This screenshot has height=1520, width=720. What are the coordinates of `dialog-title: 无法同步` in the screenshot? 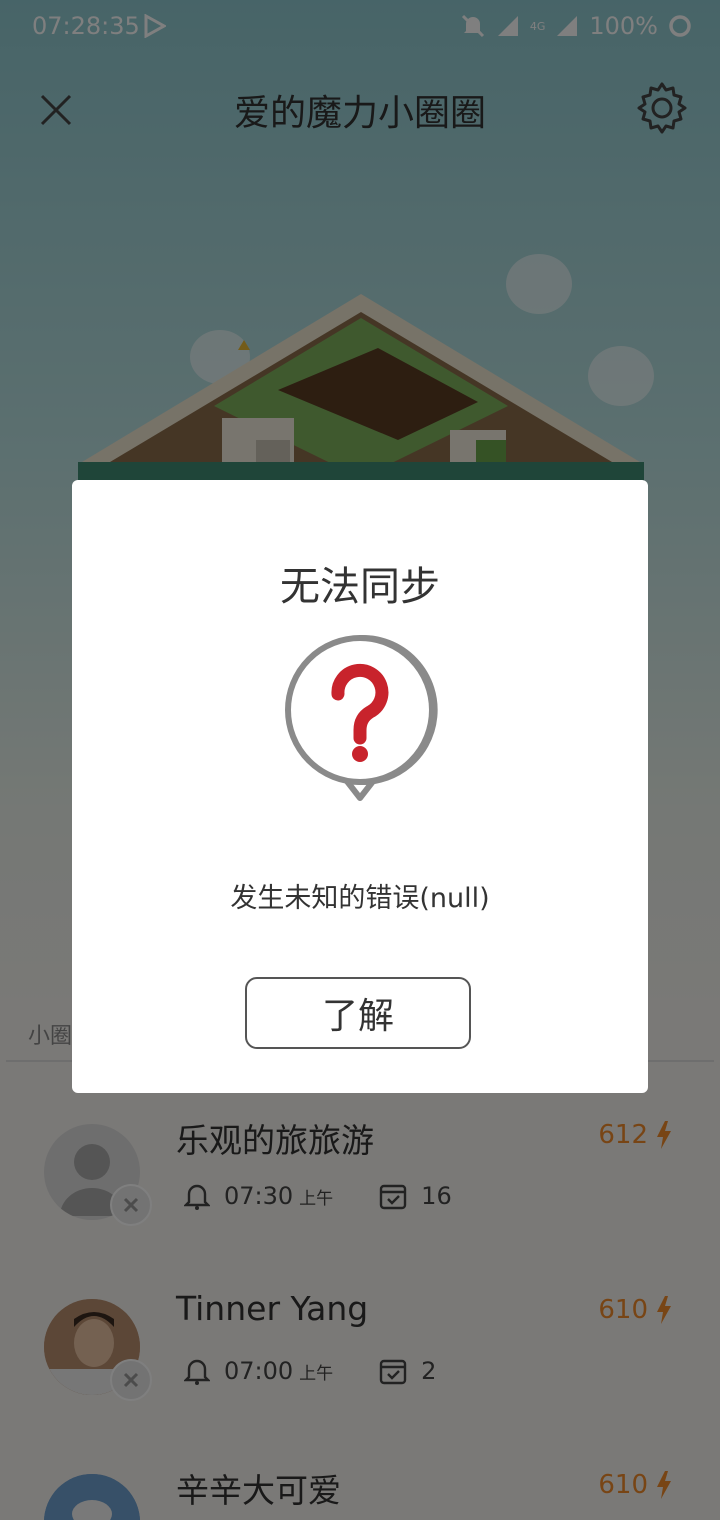 It's located at (360, 587).